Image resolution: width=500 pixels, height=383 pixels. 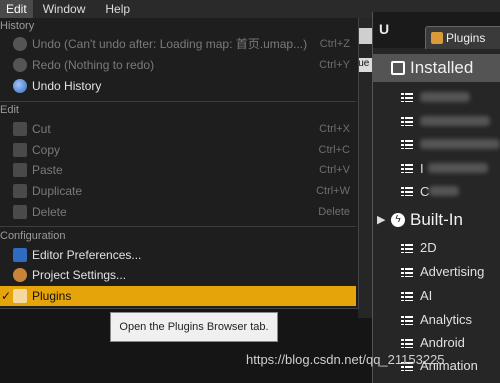 What do you see at coordinates (178, 129) in the screenshot?
I see `cut-menu-item: Cut Ctrl+X` at bounding box center [178, 129].